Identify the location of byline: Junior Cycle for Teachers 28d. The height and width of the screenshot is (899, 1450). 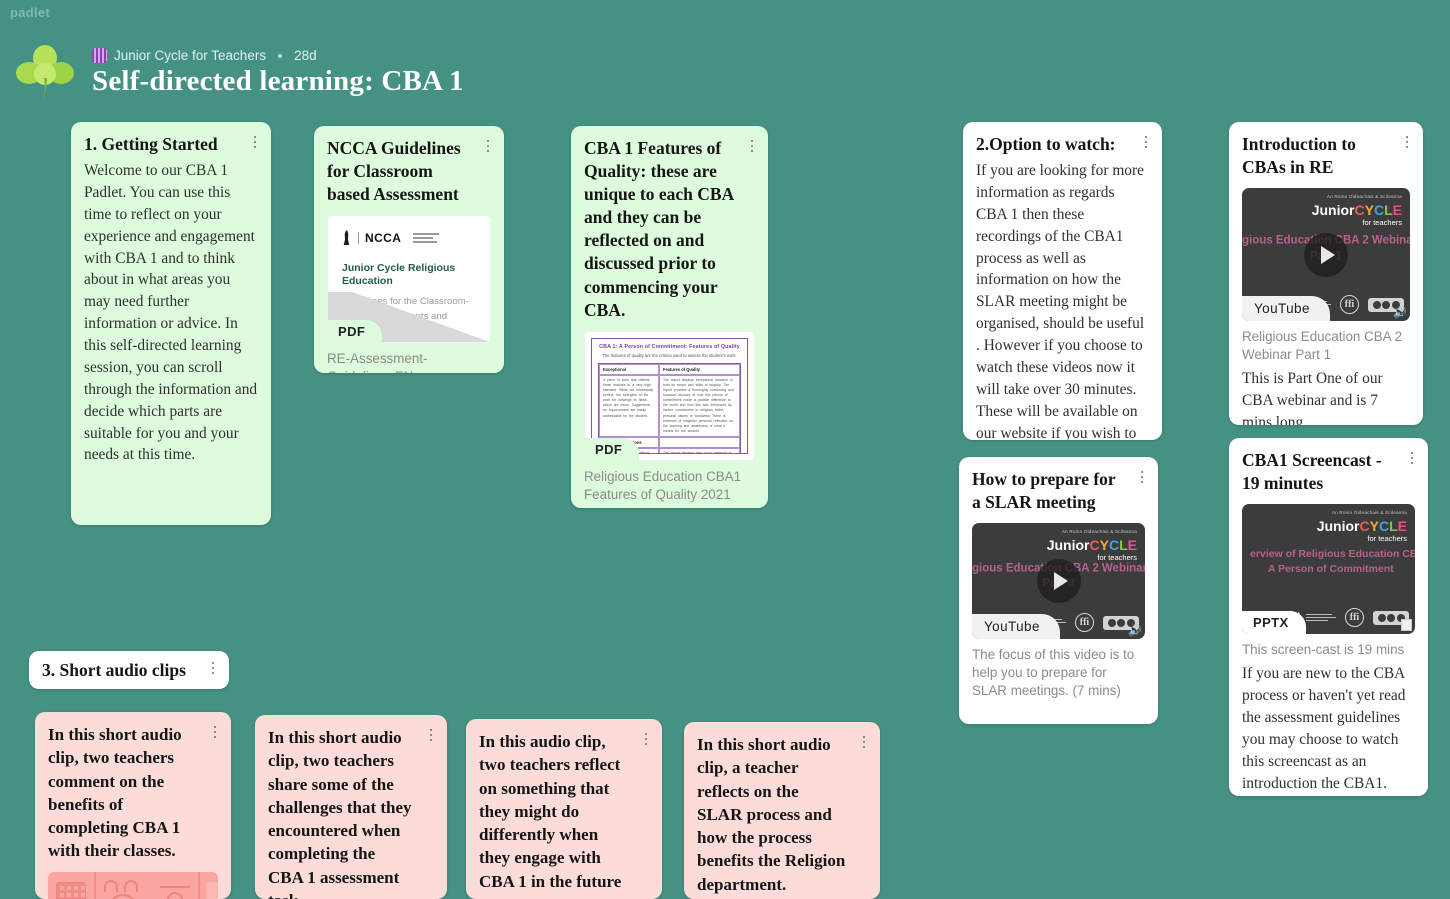
(278, 55).